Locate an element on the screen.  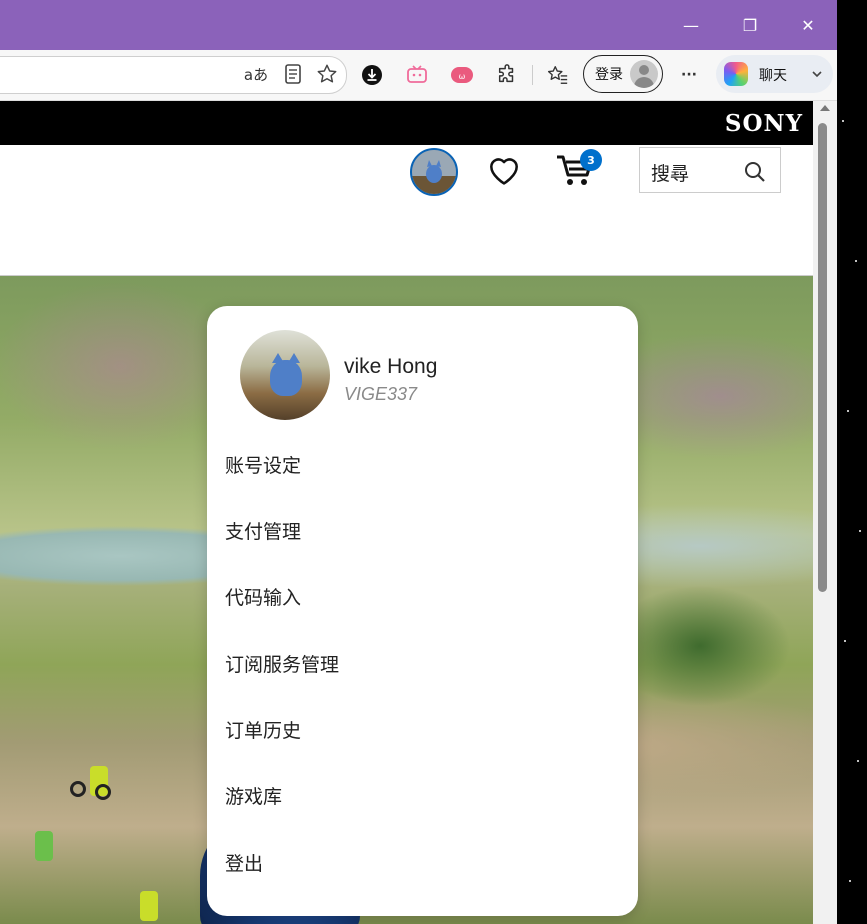
heart-icon is located at coordinates (504, 171).